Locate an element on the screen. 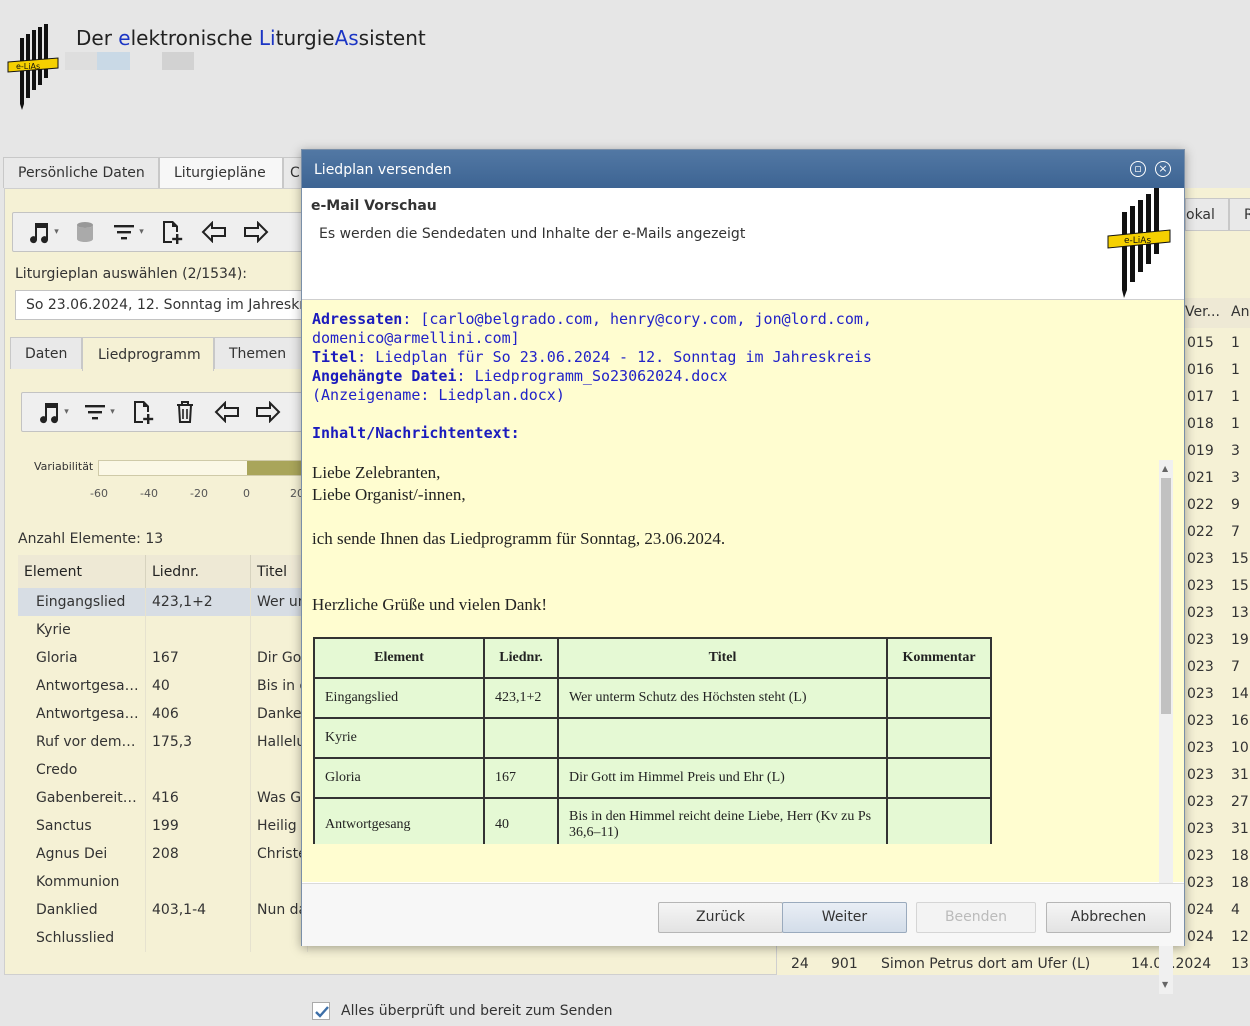 This screenshot has height=1026, width=1250. scroll-down-icon: ▼ is located at coordinates (1165, 984).